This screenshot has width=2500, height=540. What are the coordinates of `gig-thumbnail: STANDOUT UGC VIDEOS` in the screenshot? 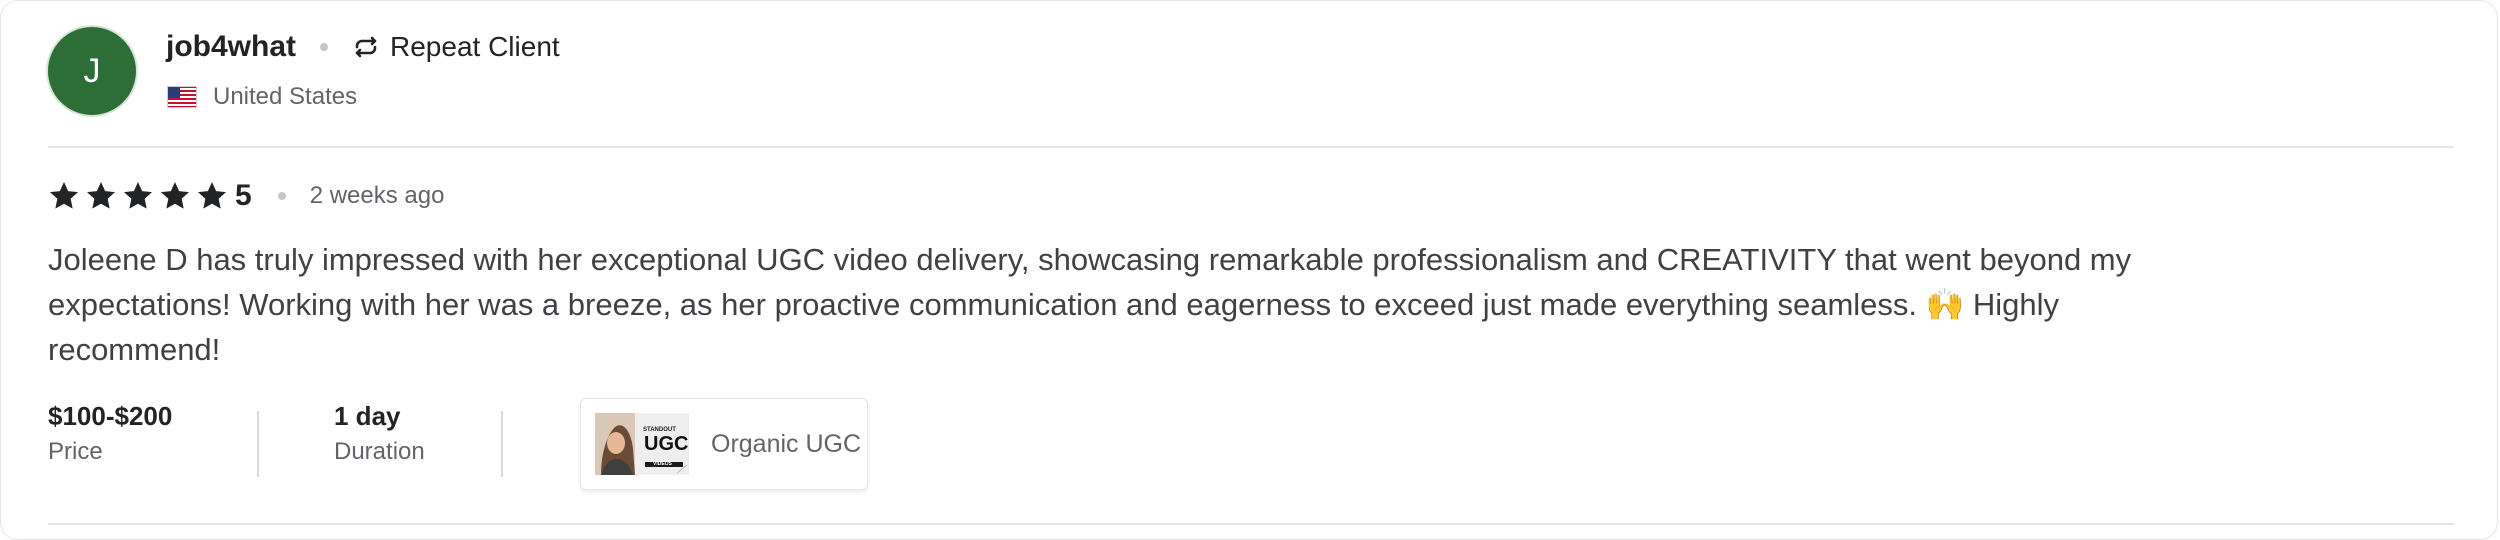 It's located at (642, 444).